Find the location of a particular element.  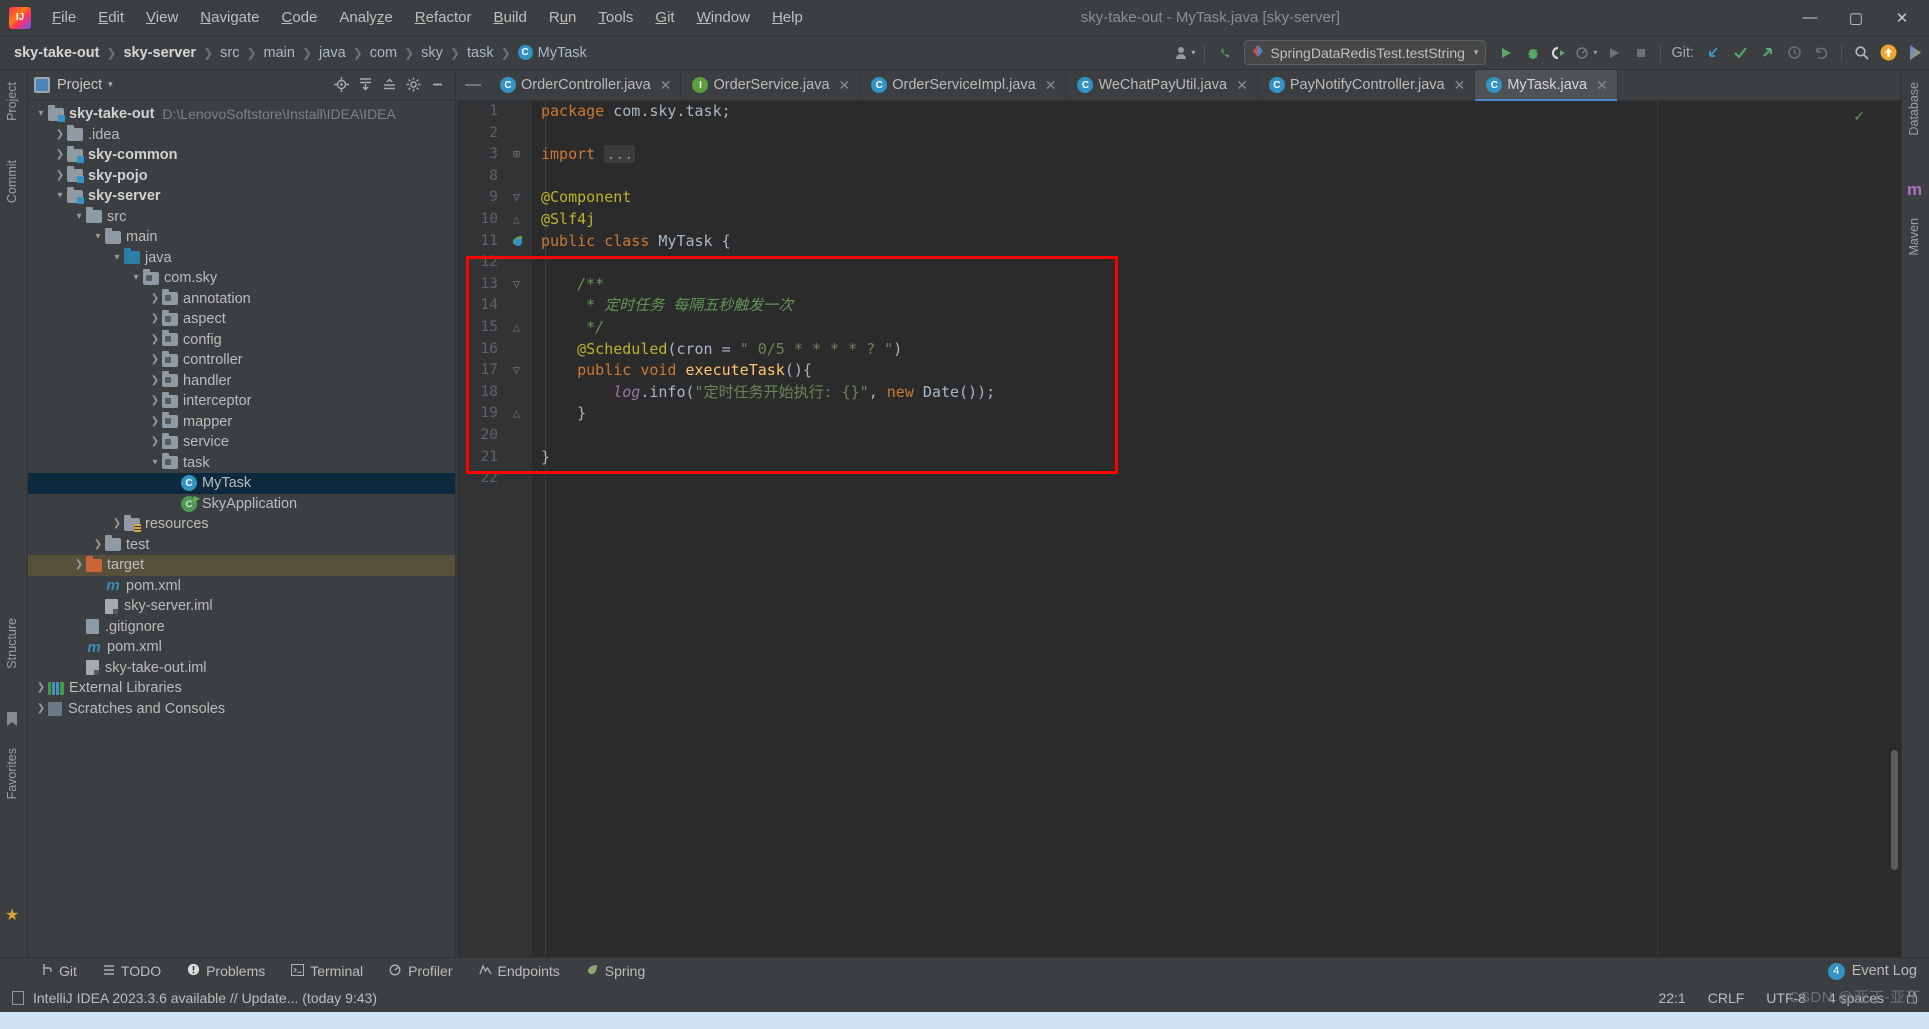

tree-node-controller: ❯ controller is located at coordinates (241, 360).